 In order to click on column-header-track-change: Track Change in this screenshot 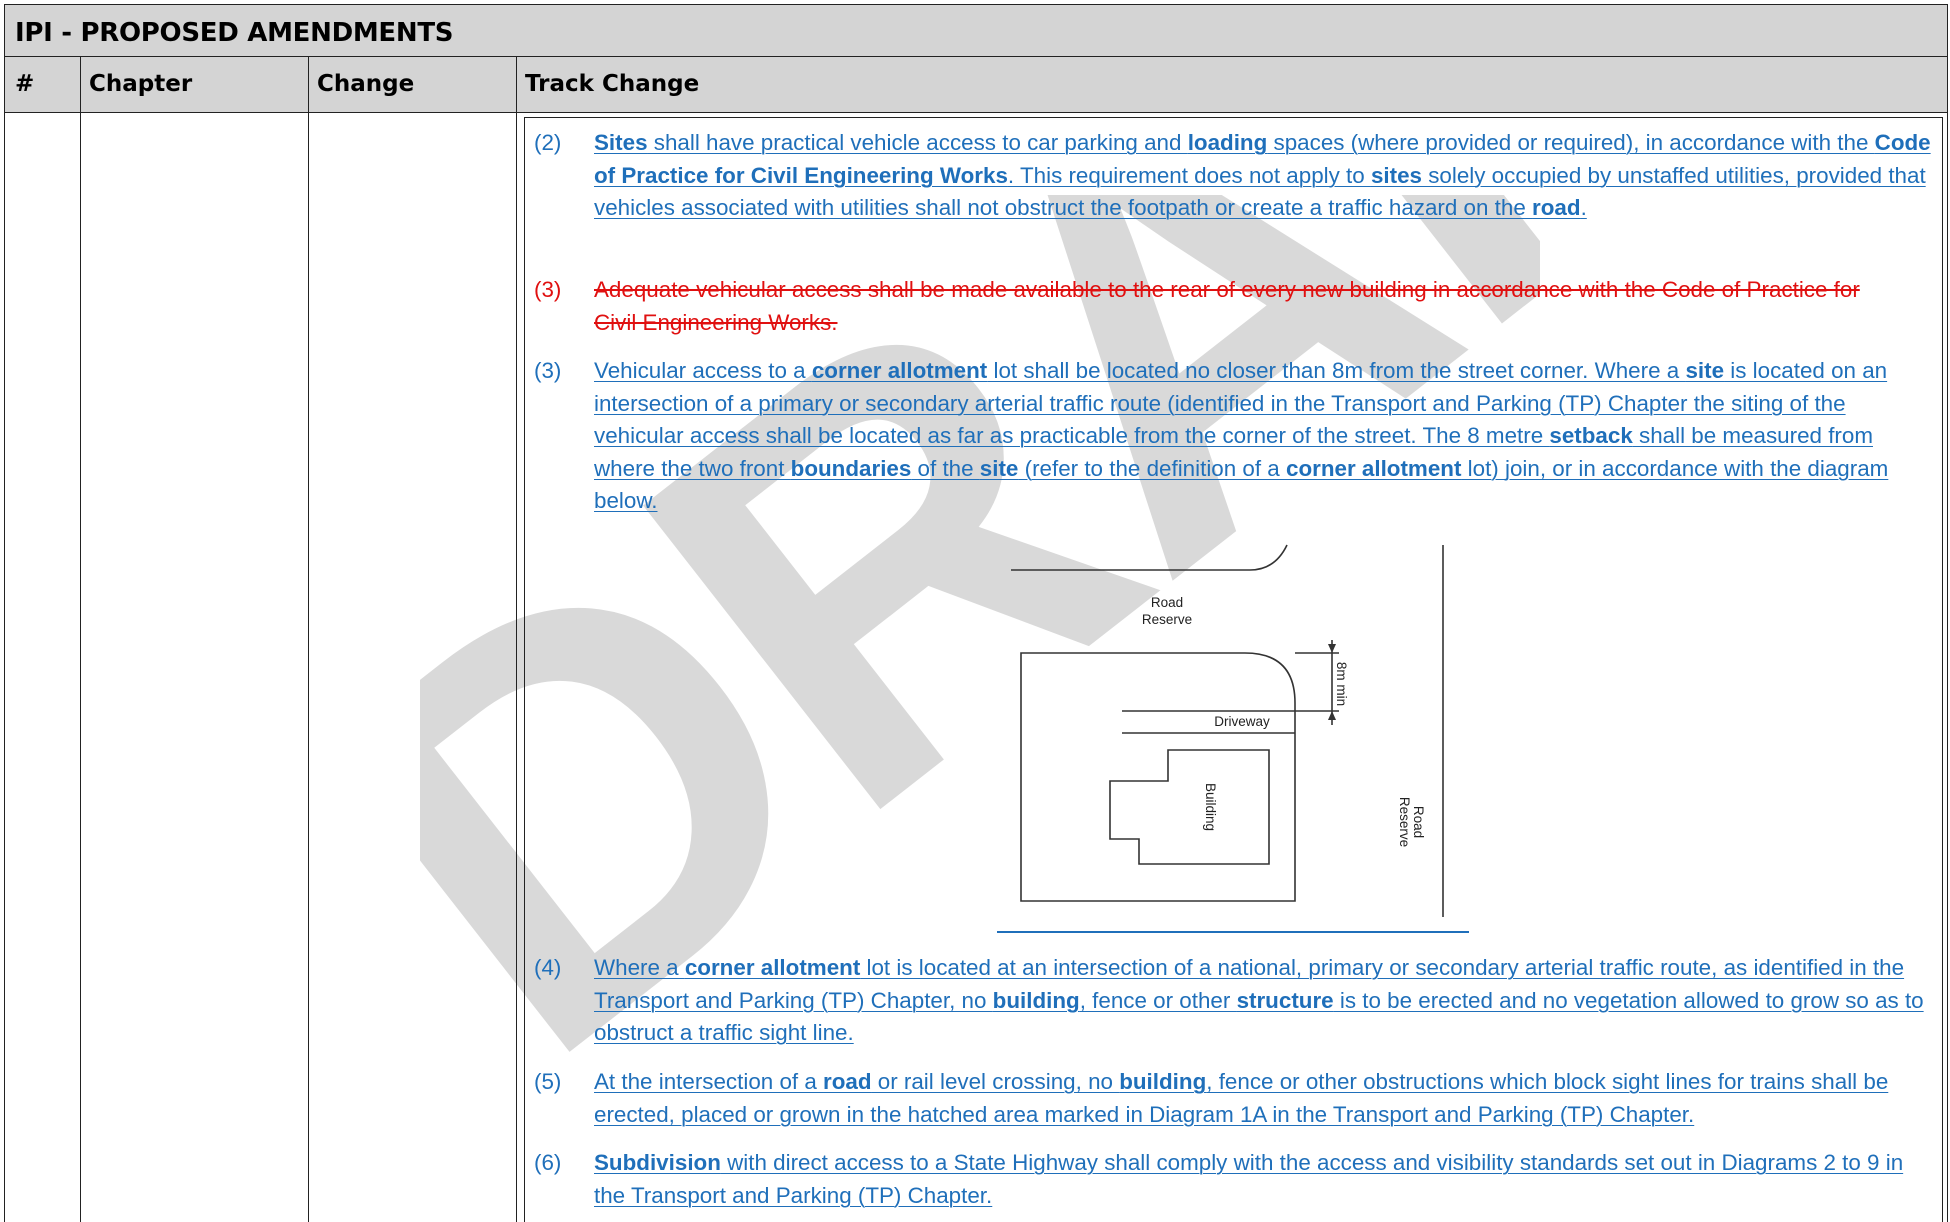, I will do `click(612, 84)`.